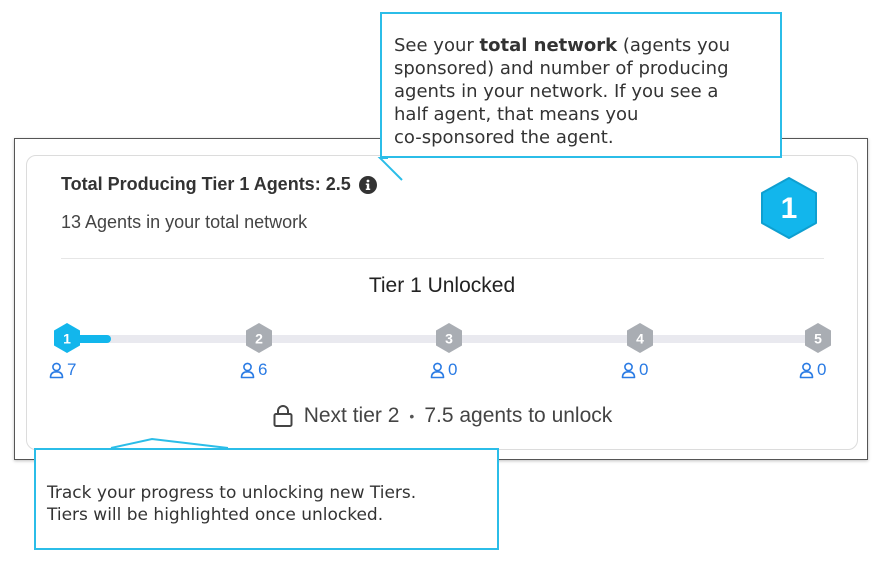 The width and height of the screenshot is (884, 564). I want to click on tier-count-value: 7, so click(72, 369).